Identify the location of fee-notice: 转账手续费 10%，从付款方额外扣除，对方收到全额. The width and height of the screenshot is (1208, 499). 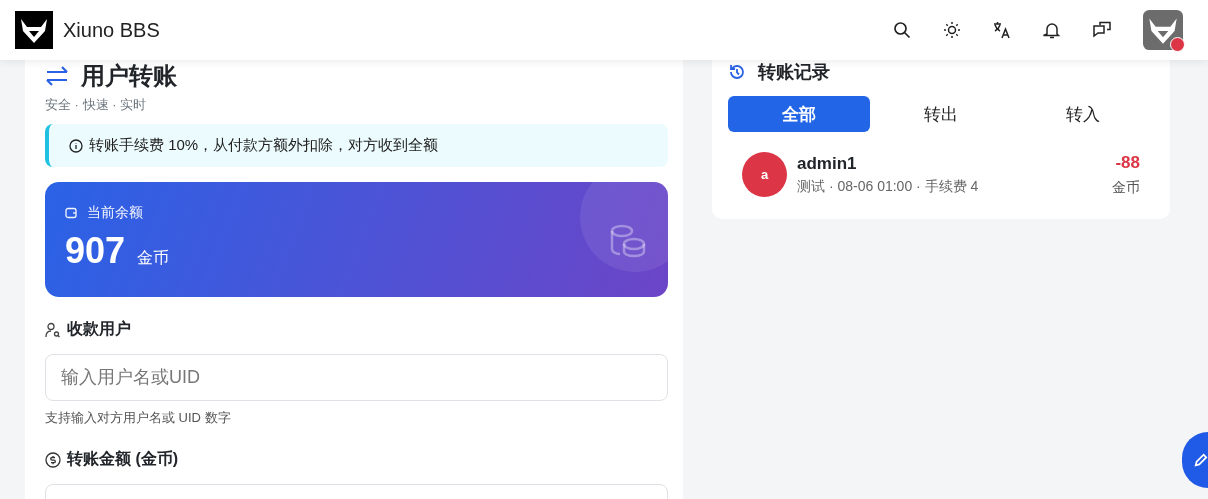
(356, 145).